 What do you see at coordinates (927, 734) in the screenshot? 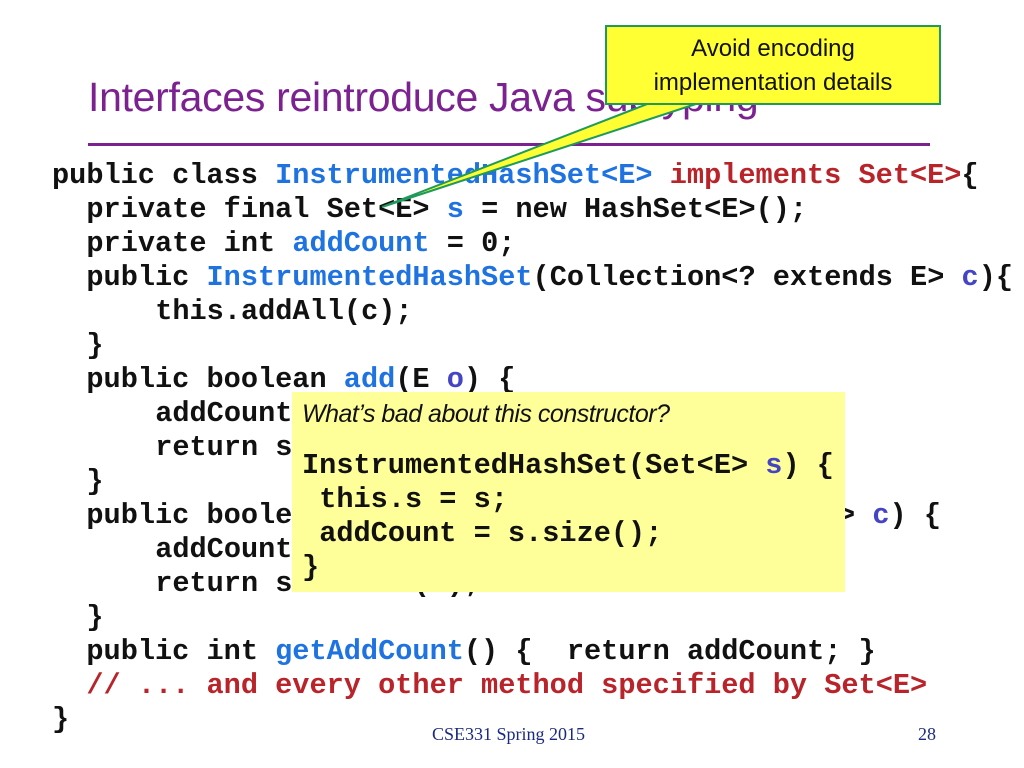
I see `page-number: 28` at bounding box center [927, 734].